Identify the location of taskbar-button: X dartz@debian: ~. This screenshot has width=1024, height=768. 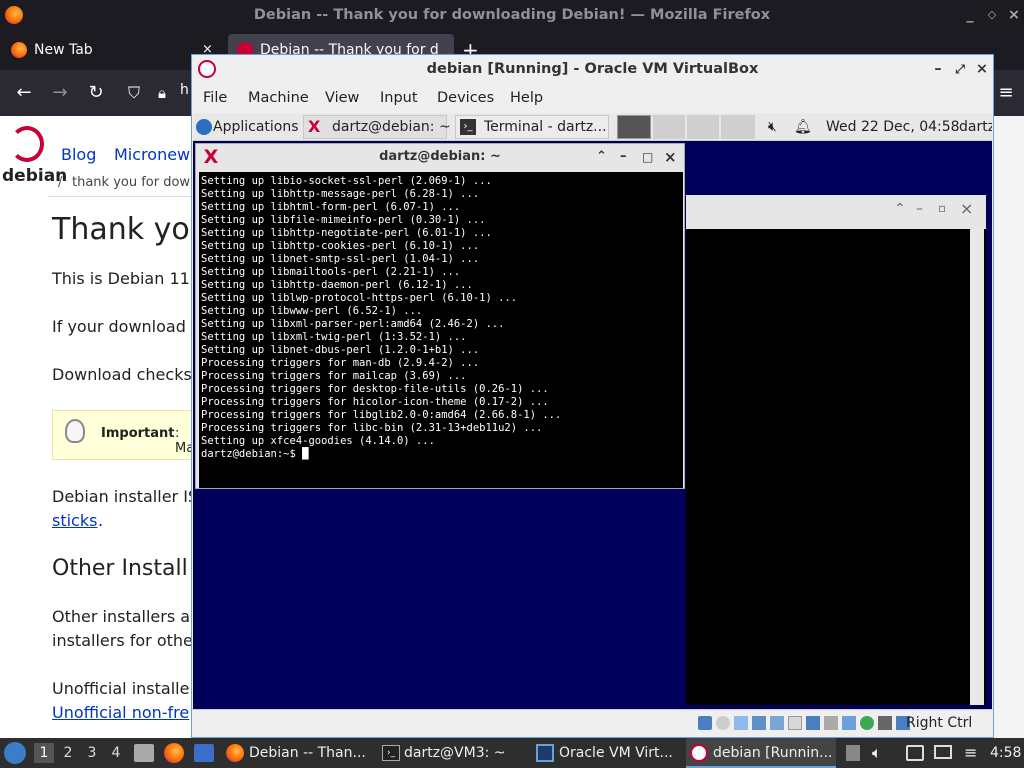
(377, 127).